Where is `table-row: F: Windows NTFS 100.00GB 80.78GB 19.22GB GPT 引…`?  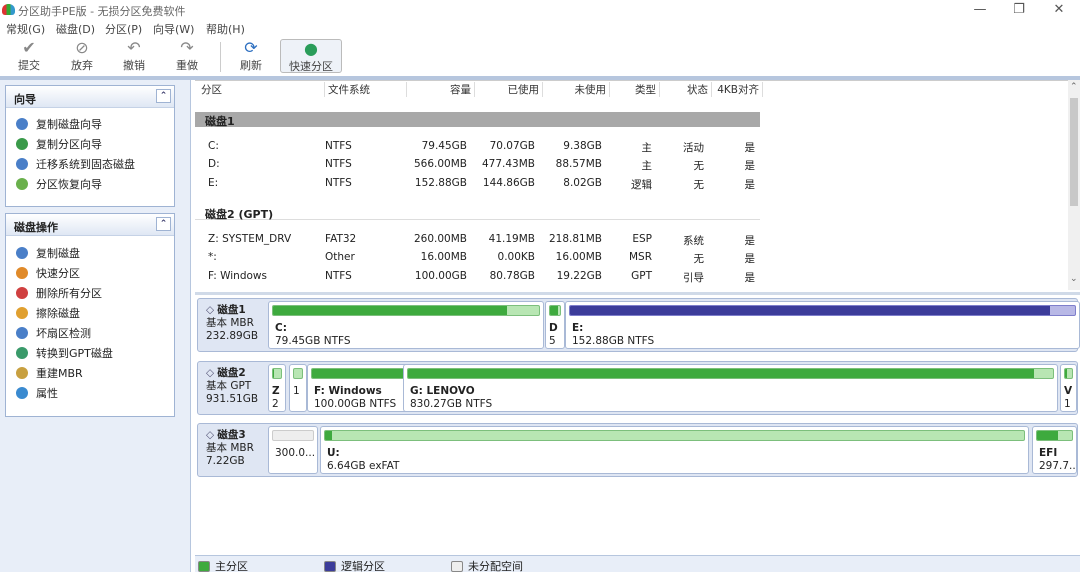 table-row: F: Windows NTFS 100.00GB 80.78GB 19.22GB GPT 引… is located at coordinates (480, 277).